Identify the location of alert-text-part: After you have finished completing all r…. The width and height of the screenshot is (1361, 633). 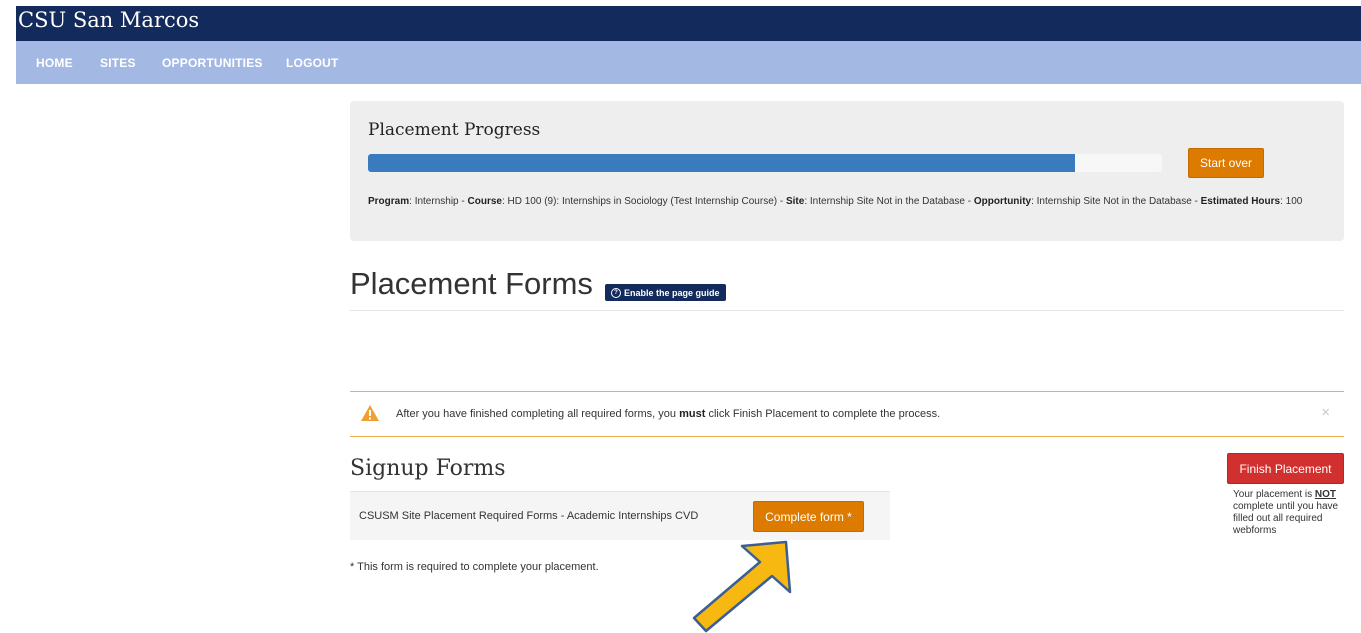
(536, 414).